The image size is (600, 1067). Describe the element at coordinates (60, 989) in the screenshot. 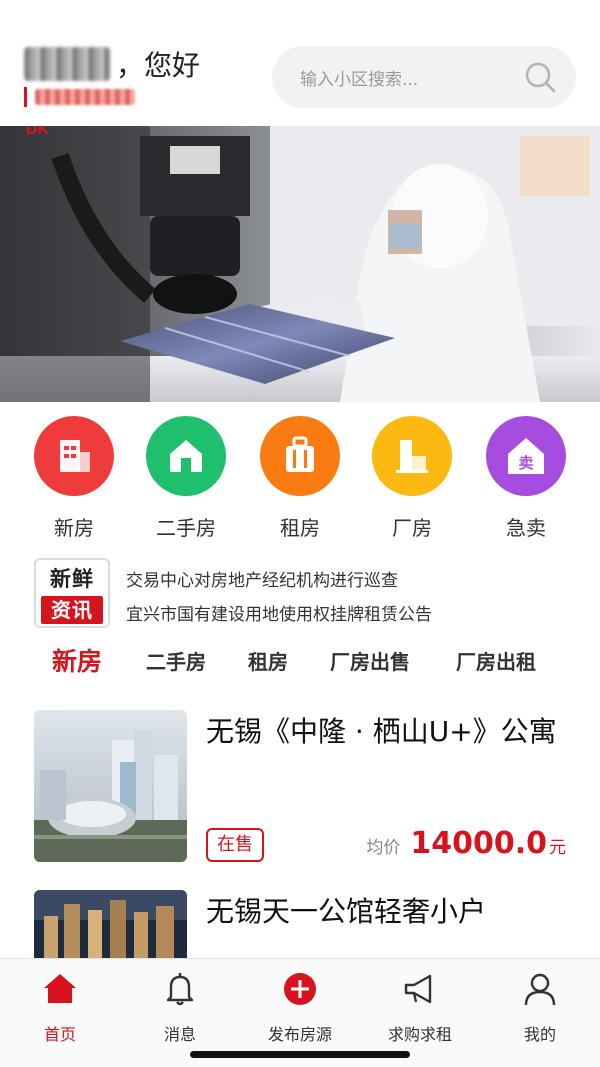

I see `home-icon` at that location.